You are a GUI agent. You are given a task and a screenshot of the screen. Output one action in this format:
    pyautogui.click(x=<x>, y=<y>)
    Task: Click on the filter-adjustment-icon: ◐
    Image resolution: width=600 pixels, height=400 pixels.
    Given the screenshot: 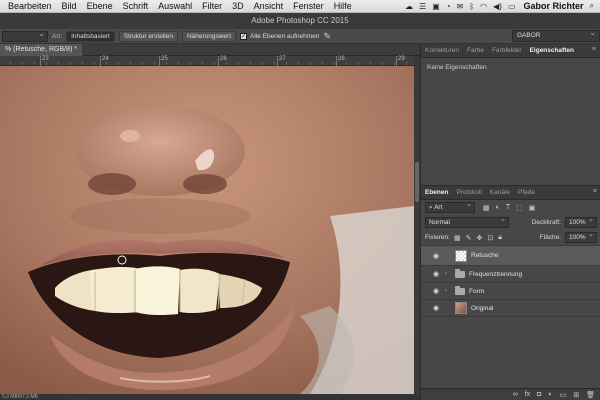 What is the action you would take?
    pyautogui.click(x=498, y=208)
    